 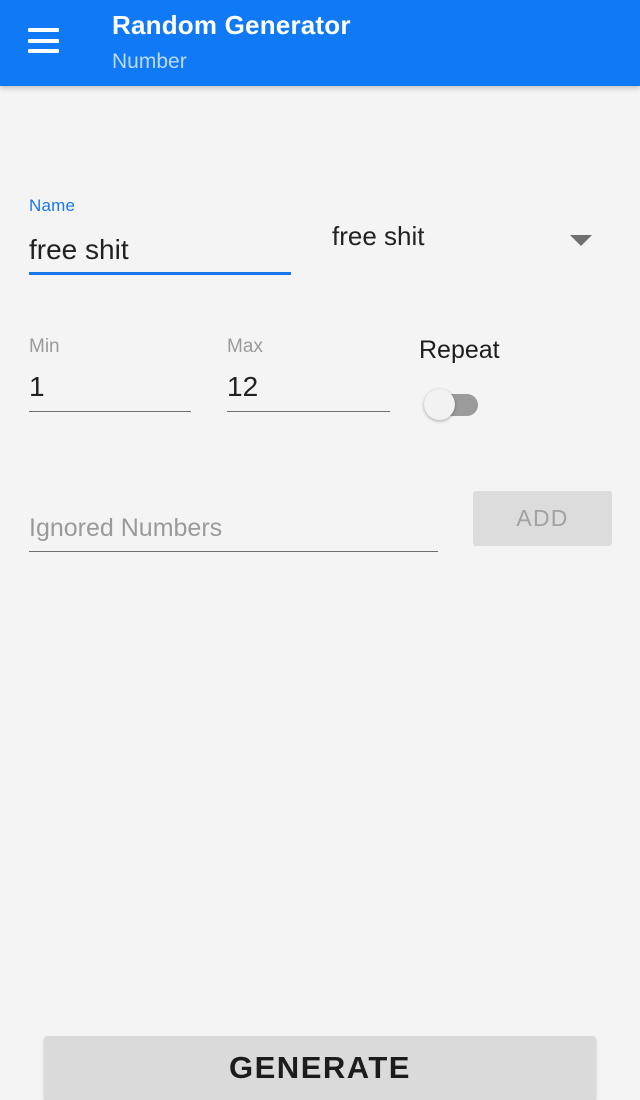 I want to click on repeat-toggle-thumb, so click(x=439, y=404).